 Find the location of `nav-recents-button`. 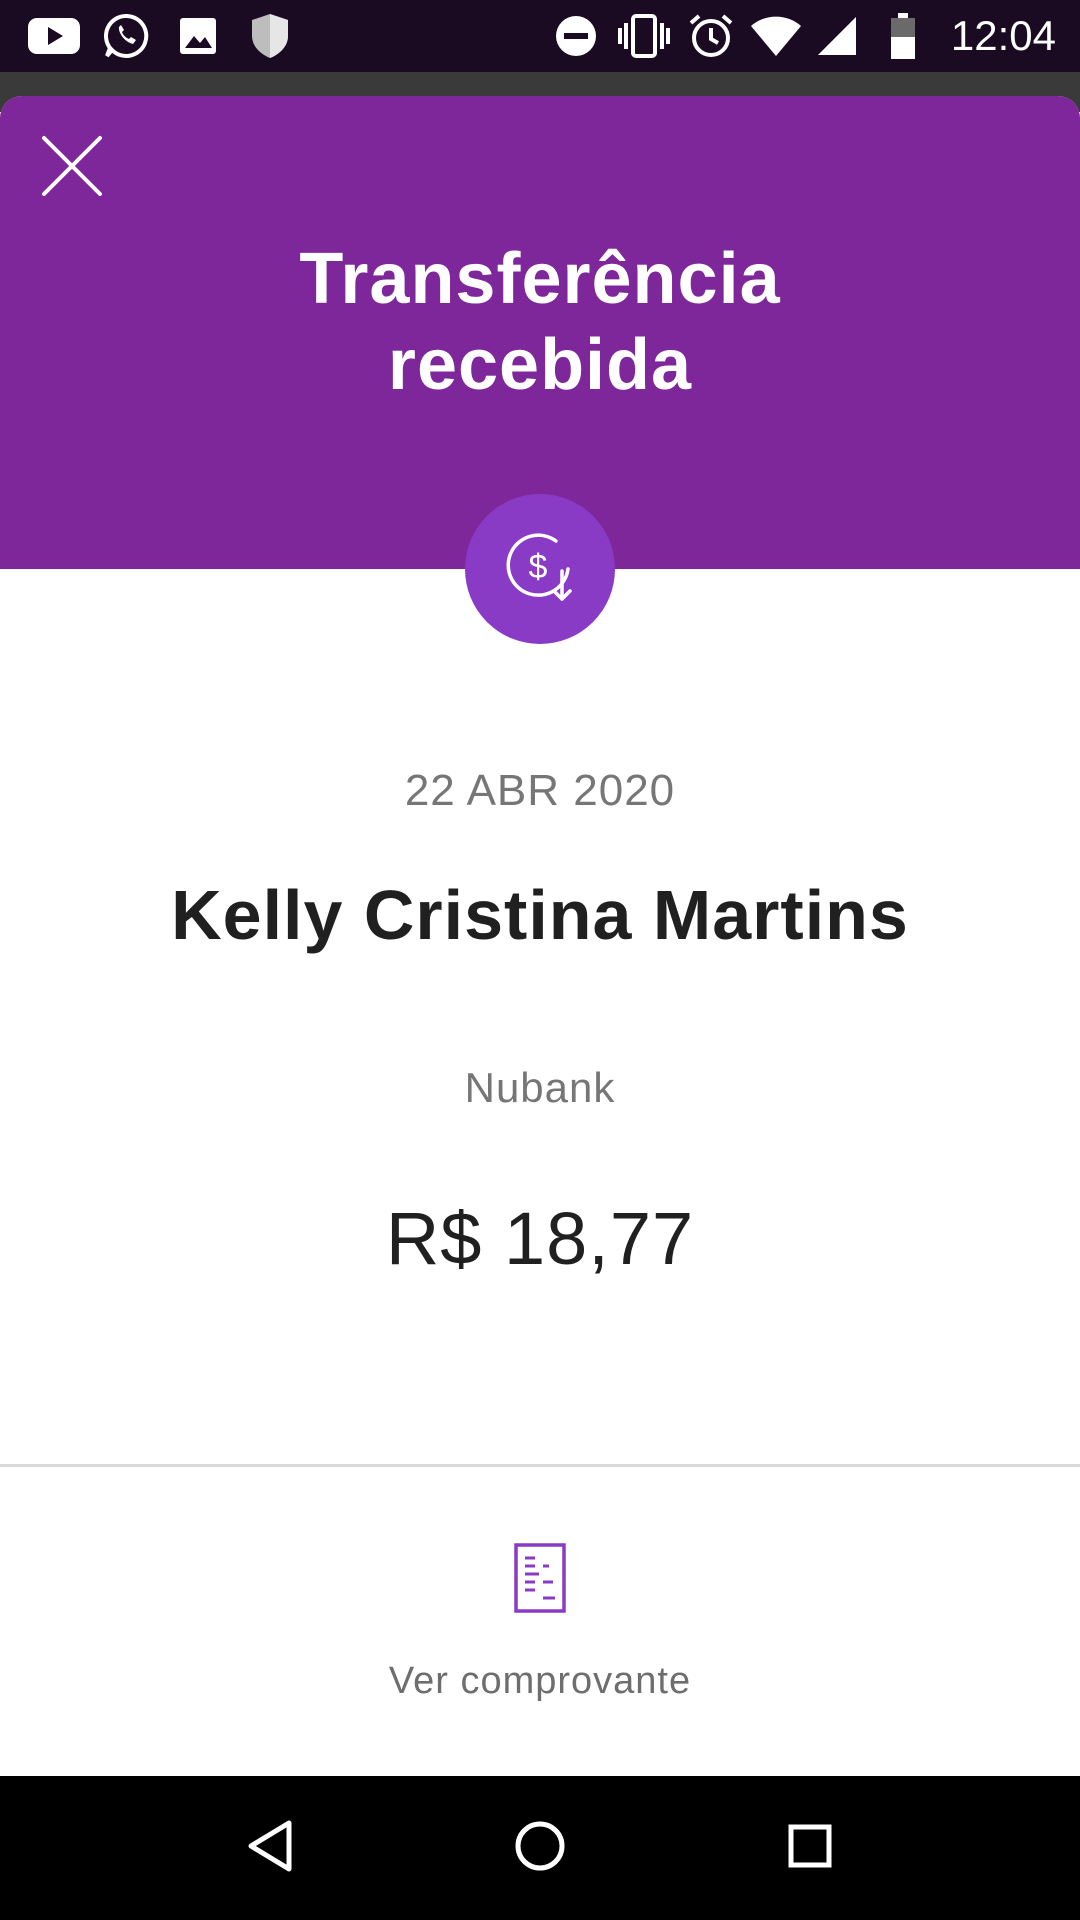

nav-recents-button is located at coordinates (810, 1848).